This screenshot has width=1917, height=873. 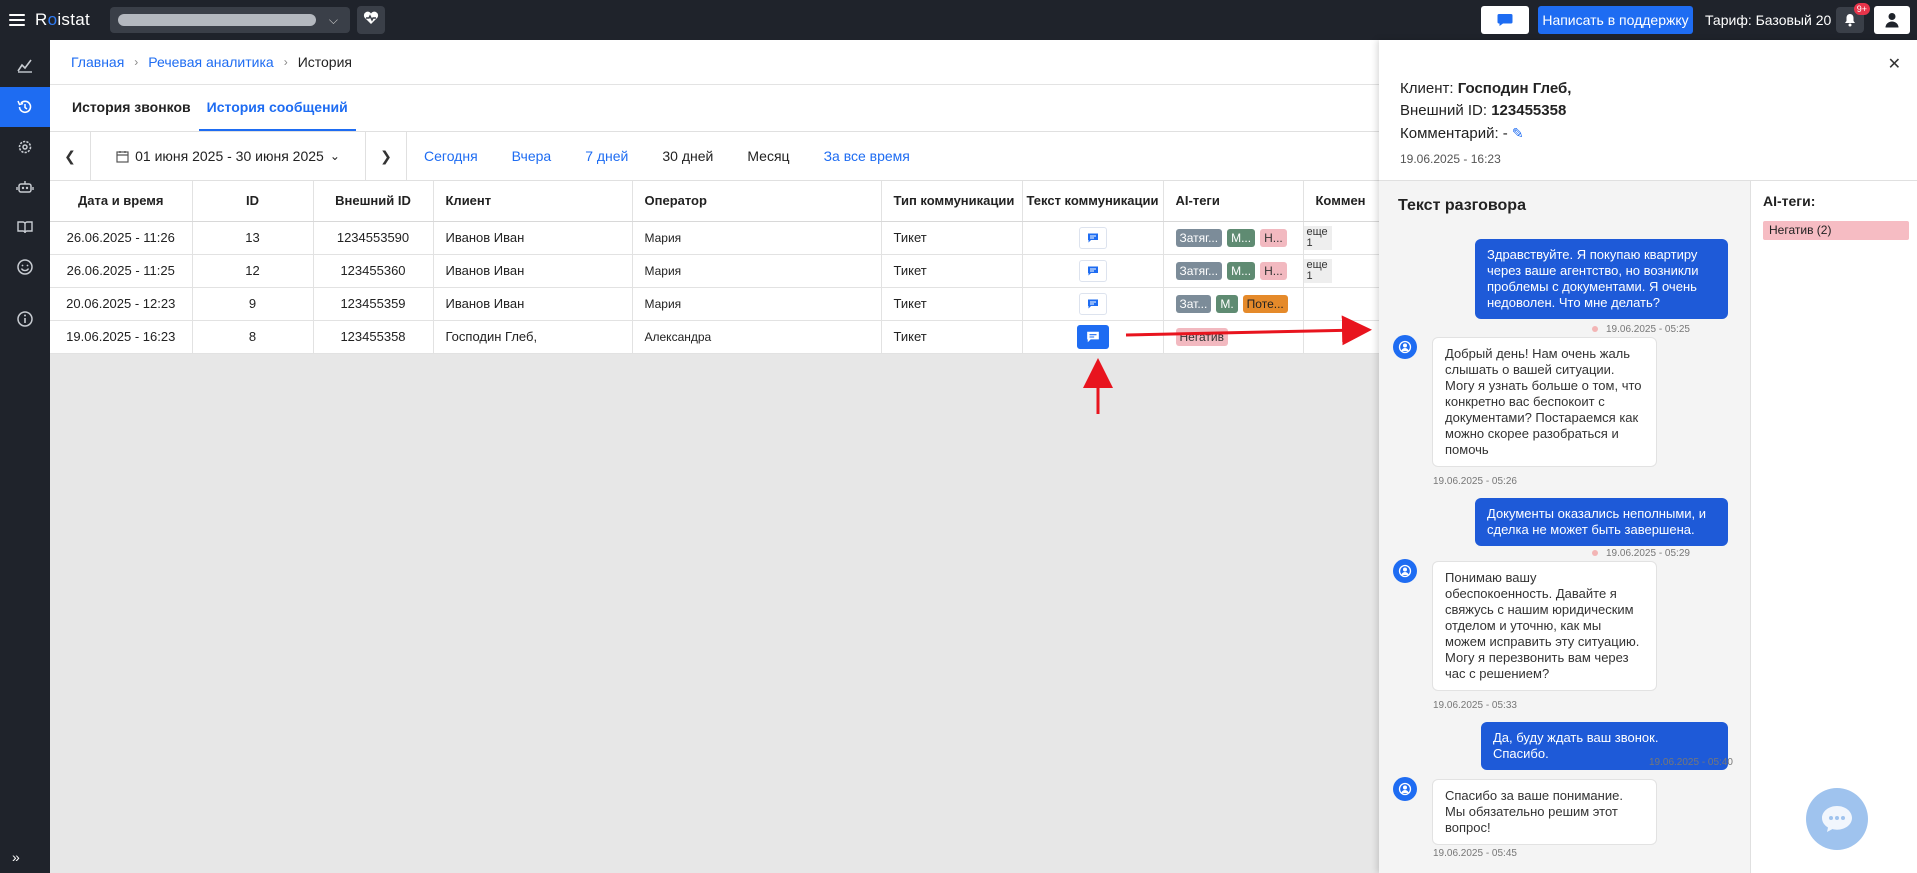 What do you see at coordinates (1861, 9) in the screenshot?
I see `notifications-badge: 9+` at bounding box center [1861, 9].